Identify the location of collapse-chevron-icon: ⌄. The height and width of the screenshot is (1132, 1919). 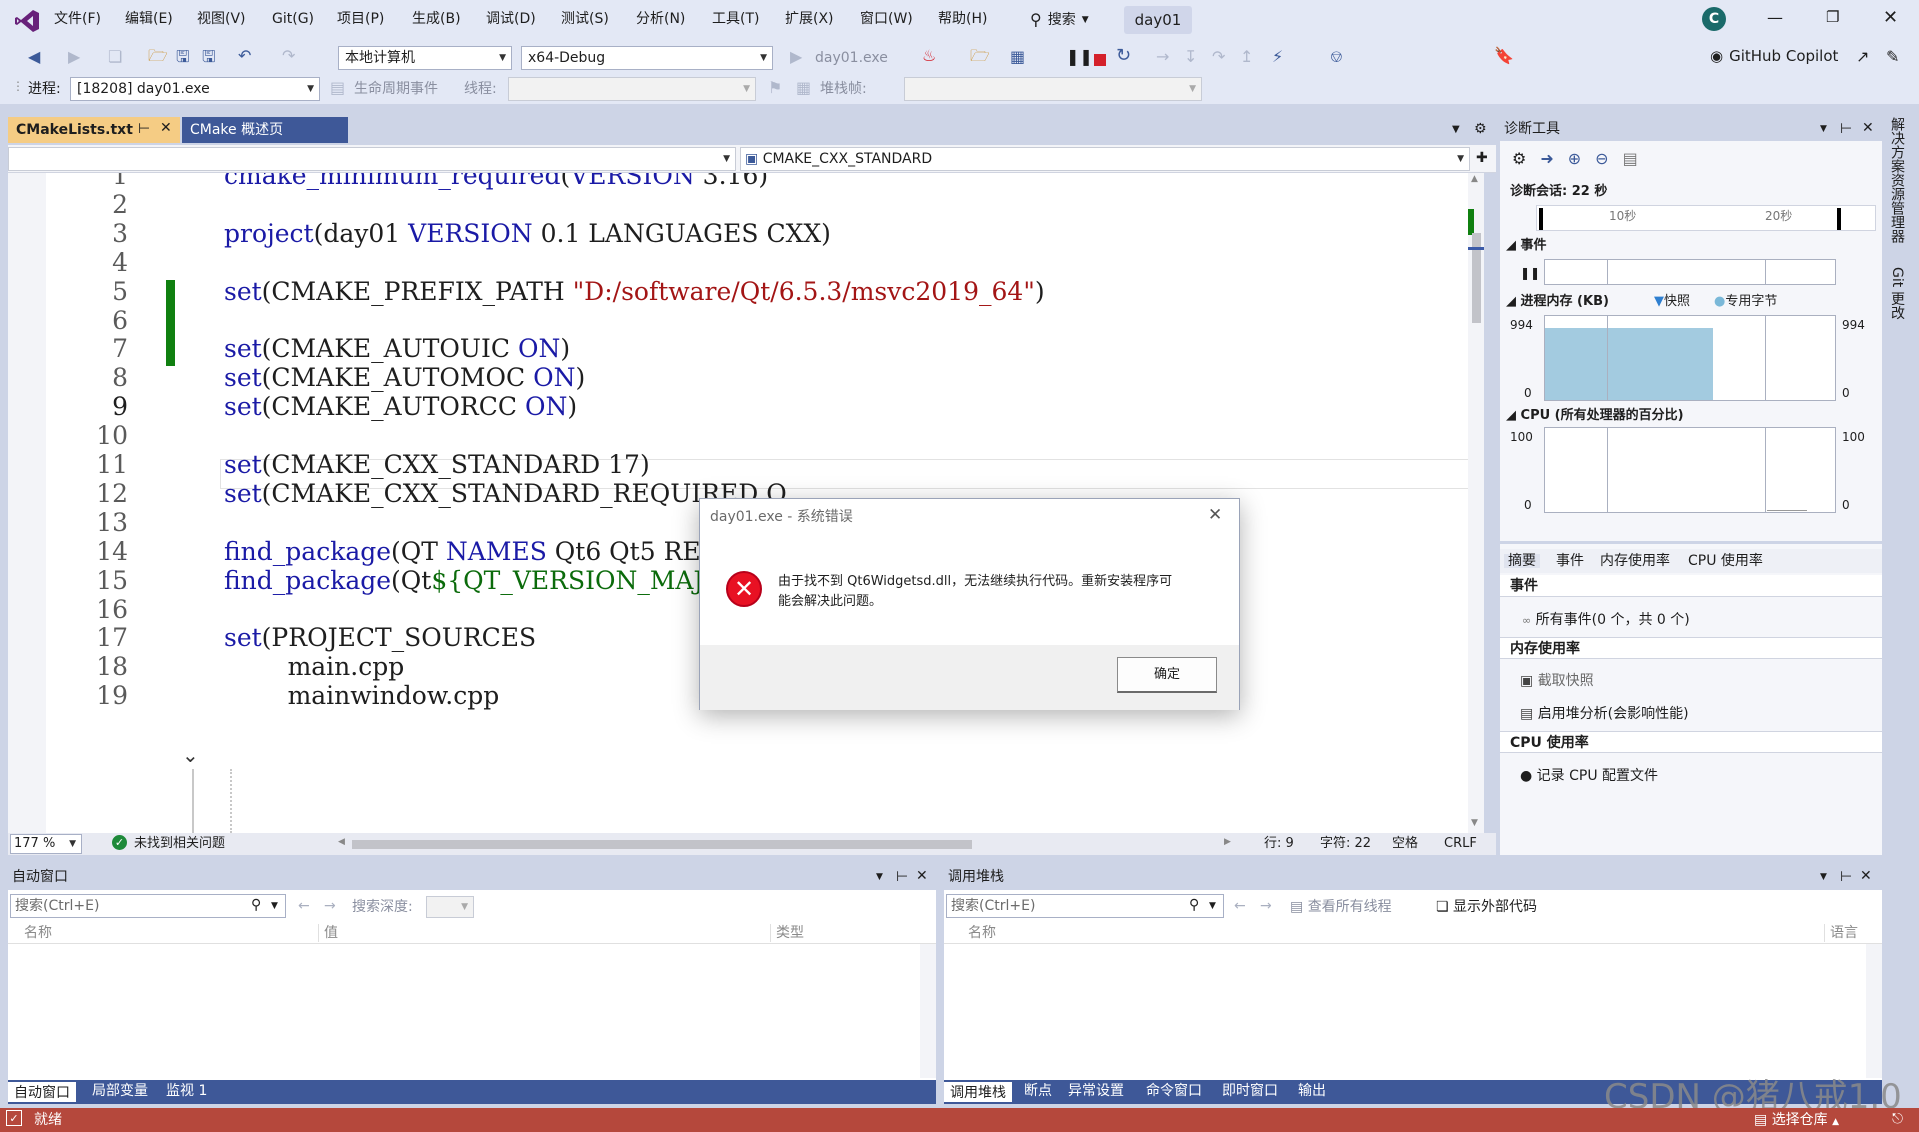
(190, 755).